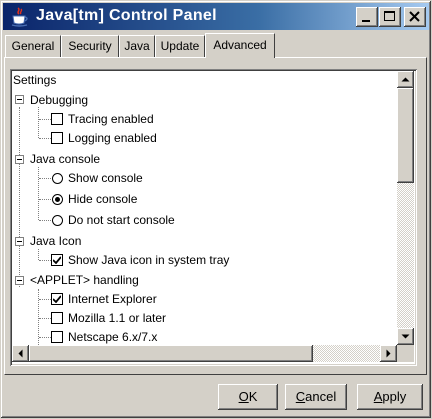  I want to click on tree-node-java-icon: Java Icon, so click(55, 241).